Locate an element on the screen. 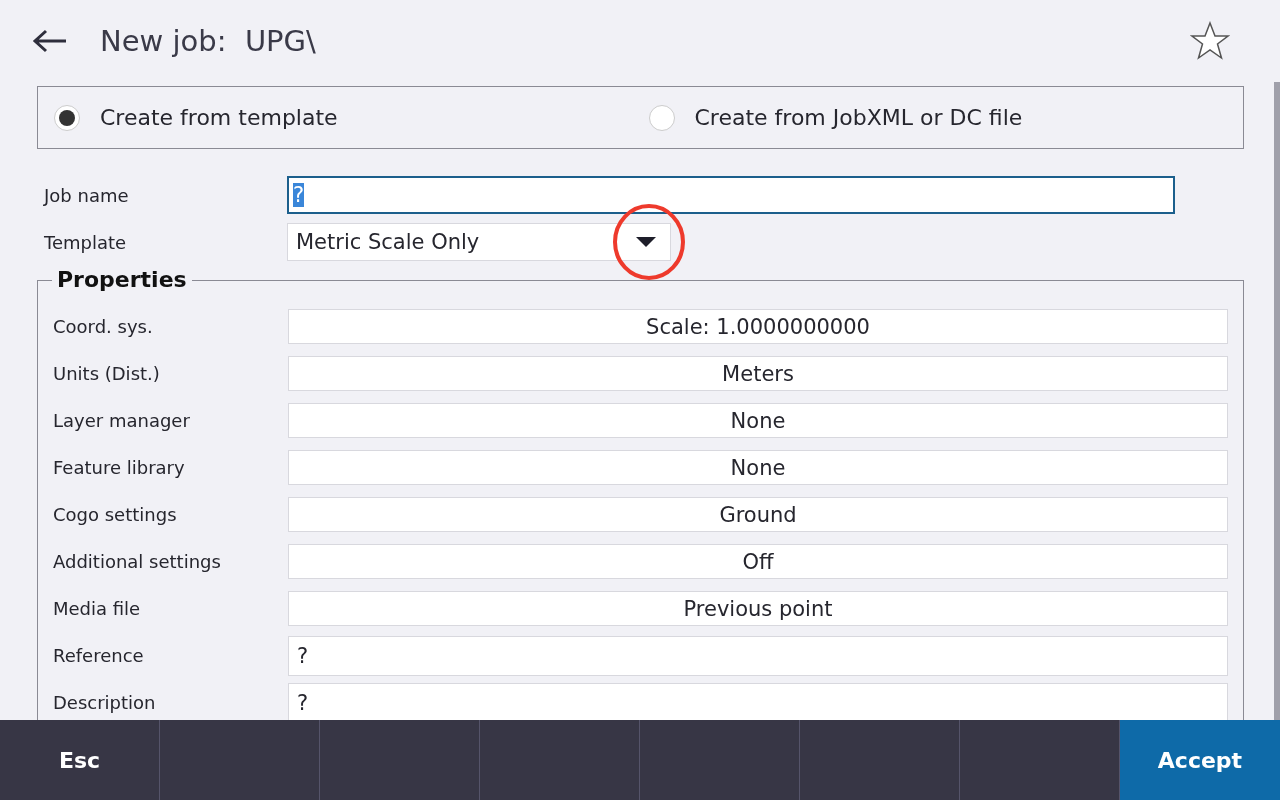 Image resolution: width=1280 pixels, height=800 pixels. field-label: Reference is located at coordinates (99, 655).